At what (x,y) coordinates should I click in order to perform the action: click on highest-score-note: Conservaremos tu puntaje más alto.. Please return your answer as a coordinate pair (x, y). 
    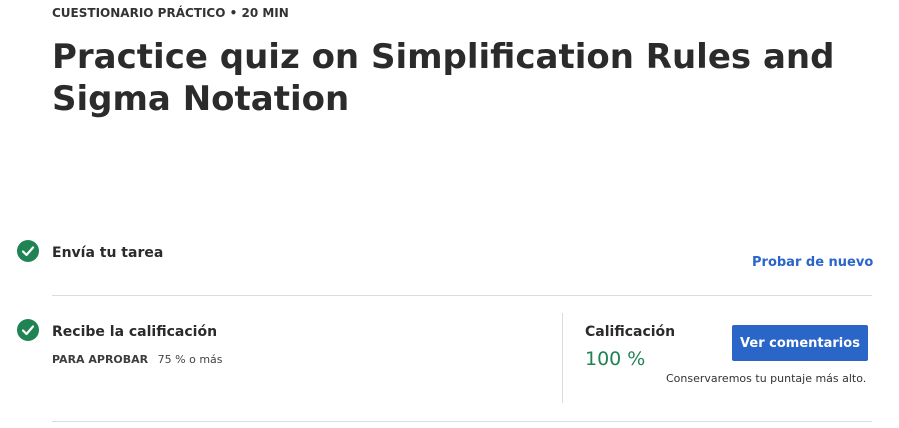
    Looking at the image, I should click on (766, 378).